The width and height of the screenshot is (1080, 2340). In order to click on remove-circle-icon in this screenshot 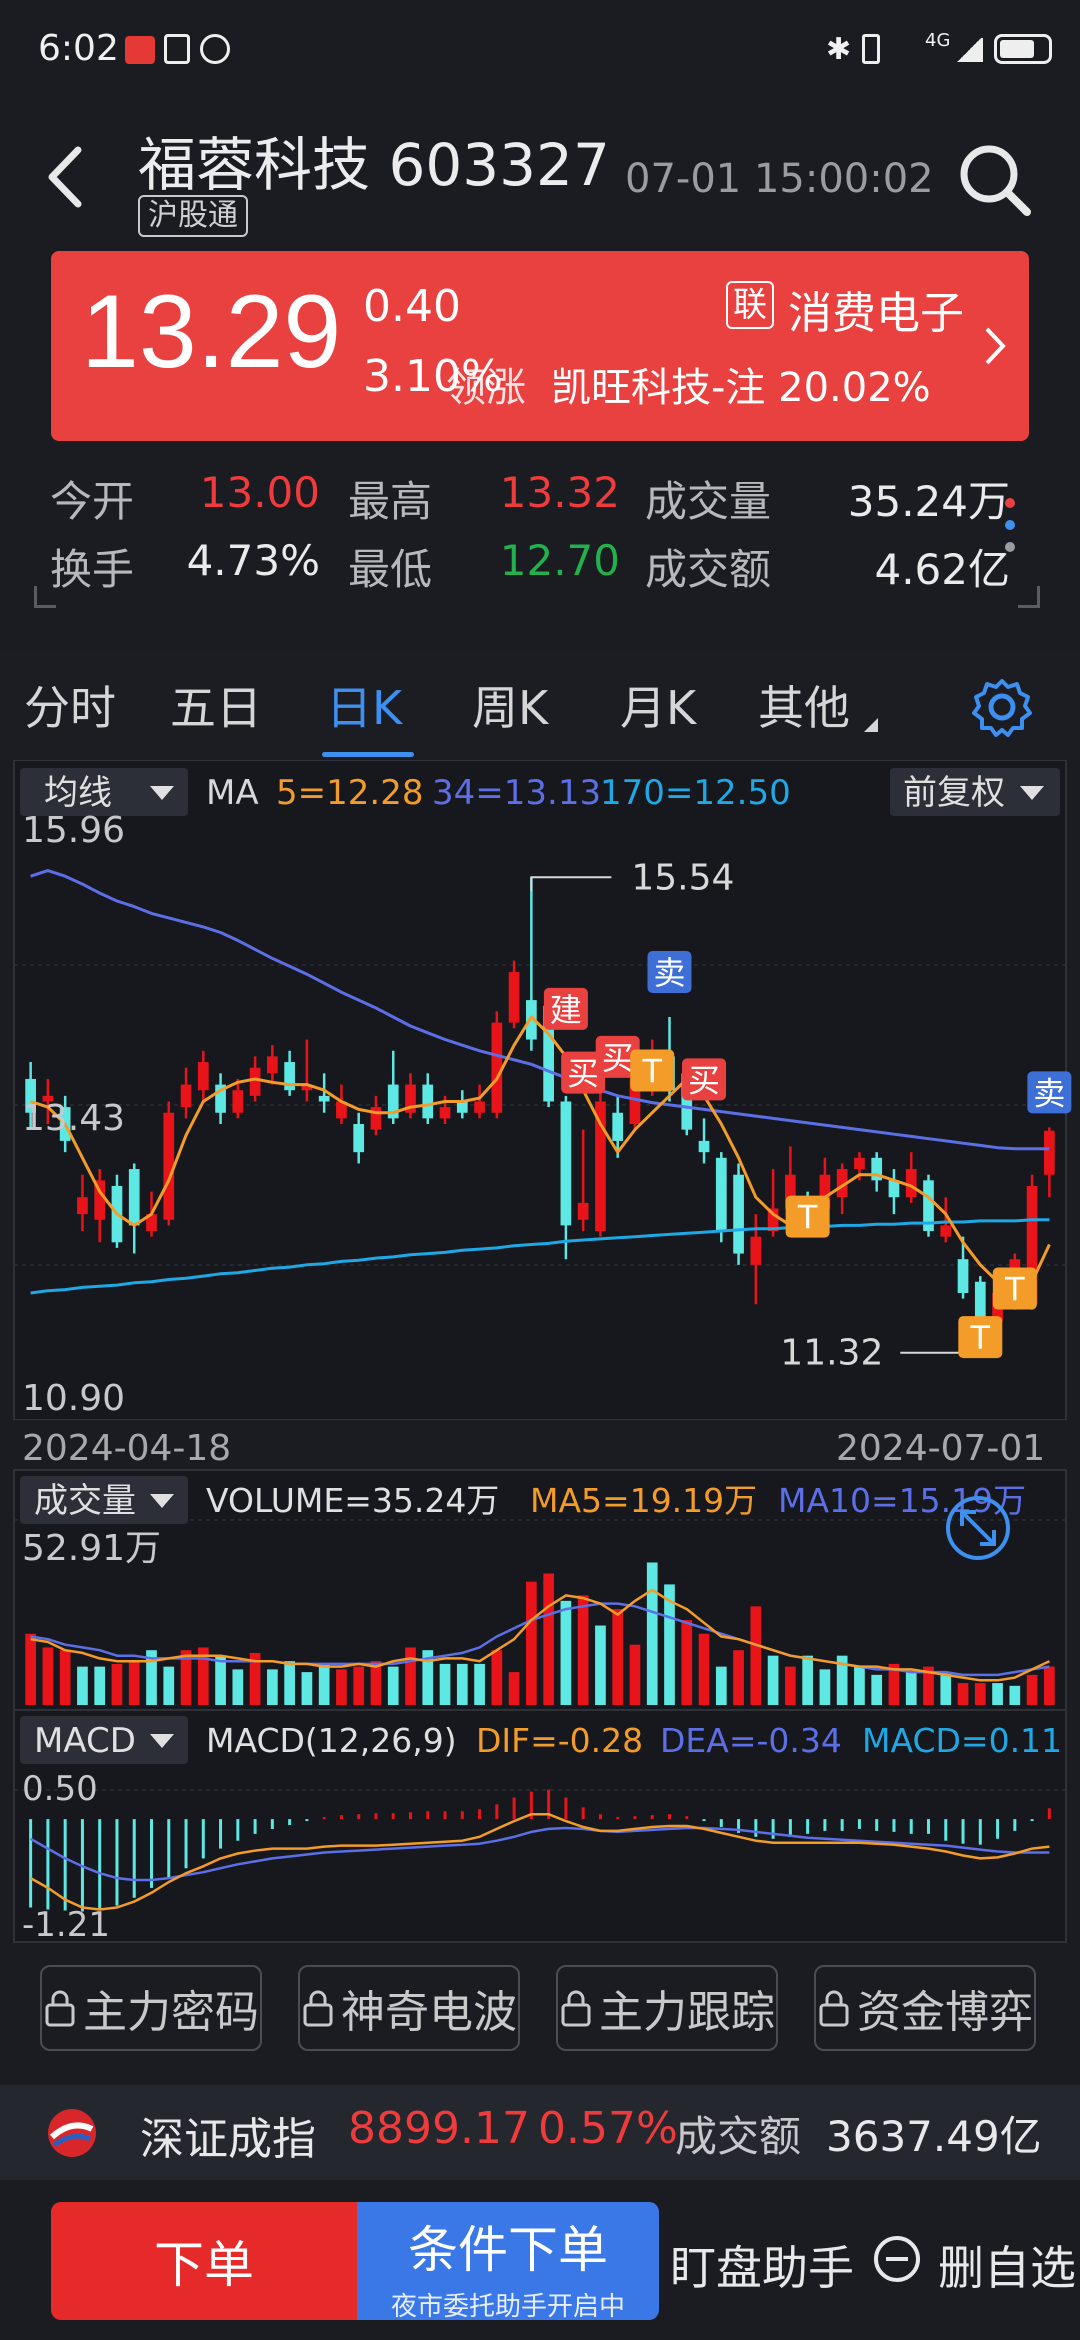, I will do `click(897, 2259)`.